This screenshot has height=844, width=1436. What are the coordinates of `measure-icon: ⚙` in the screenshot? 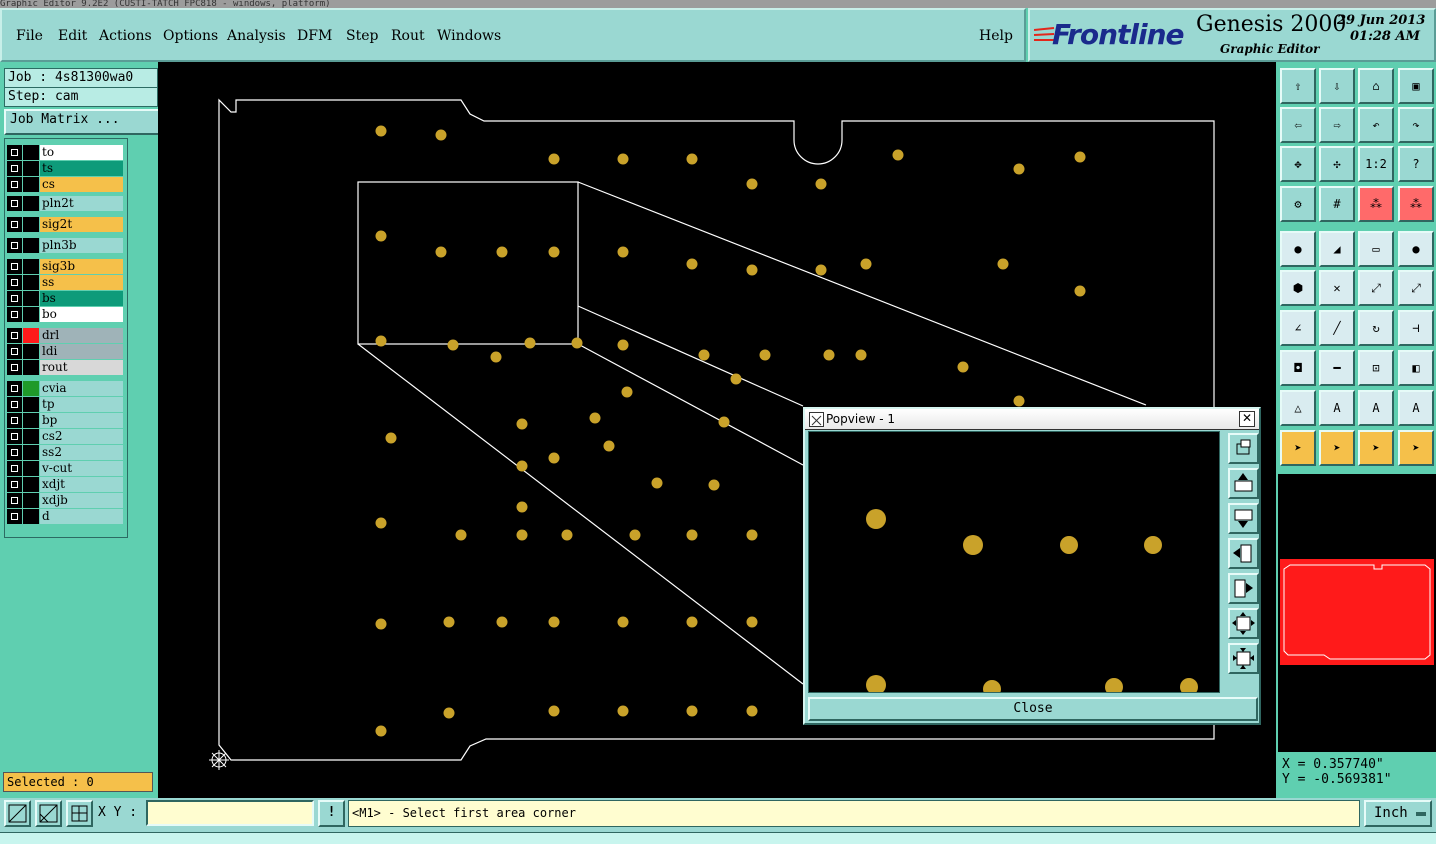 It's located at (1298, 204).